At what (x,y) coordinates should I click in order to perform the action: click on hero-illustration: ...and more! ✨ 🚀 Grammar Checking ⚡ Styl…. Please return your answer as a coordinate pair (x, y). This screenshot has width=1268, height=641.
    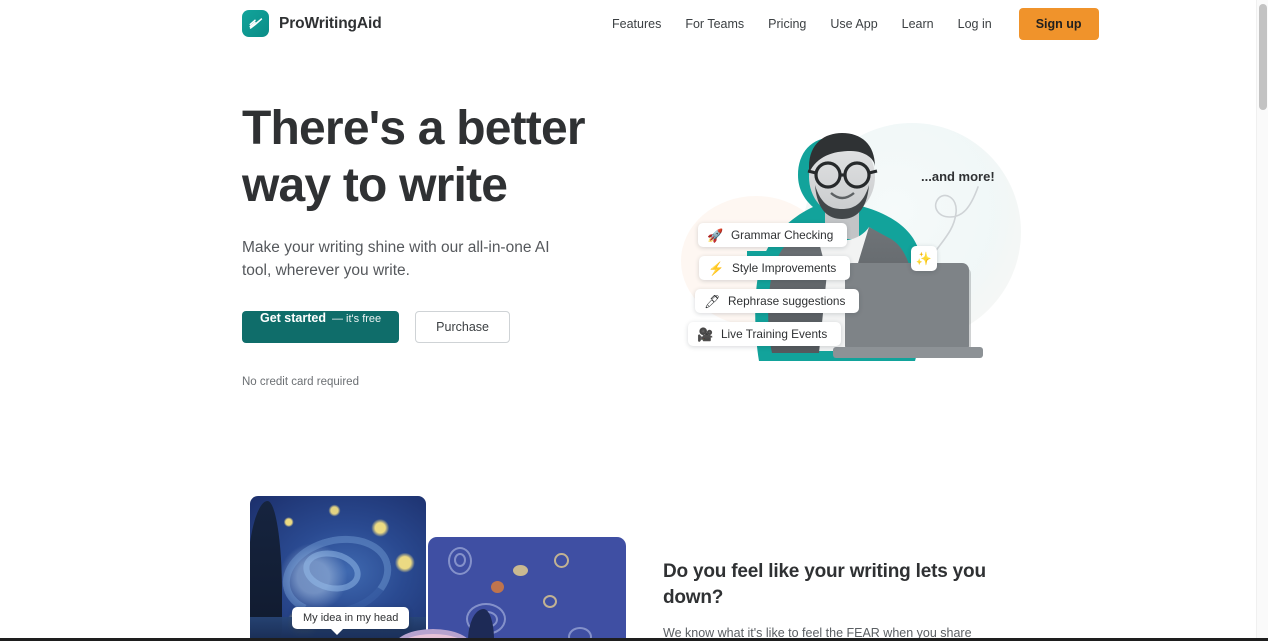
    Looking at the image, I should click on (845, 251).